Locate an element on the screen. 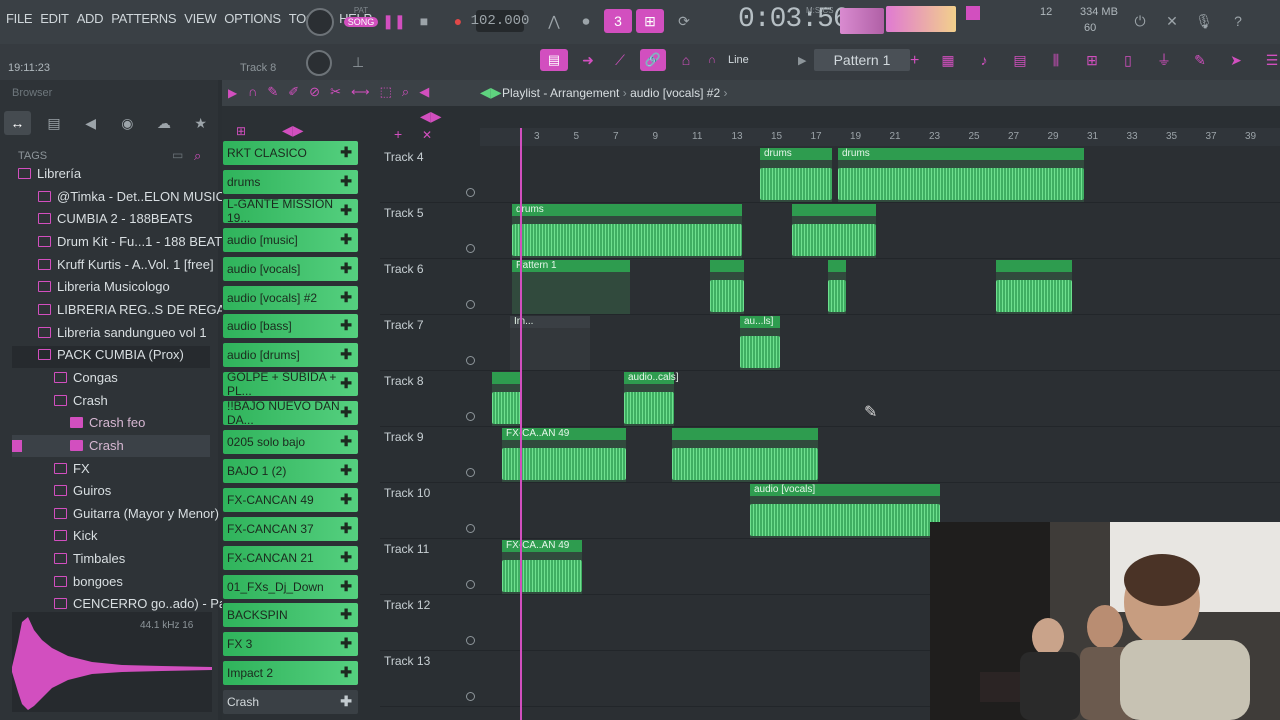  menu-edit: EDIT is located at coordinates (54, 18).